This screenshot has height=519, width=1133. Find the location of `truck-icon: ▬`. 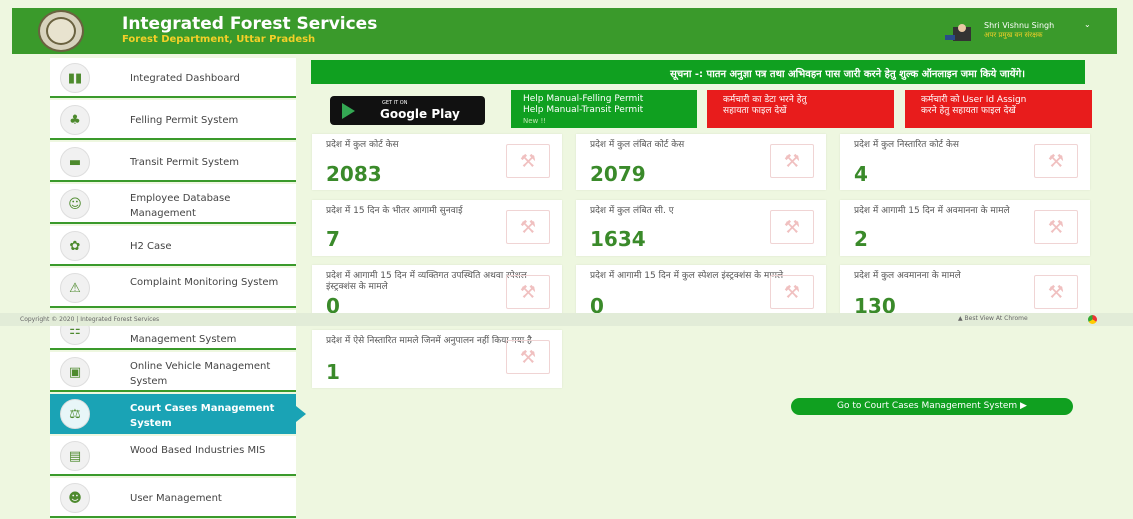

truck-icon: ▬ is located at coordinates (75, 162).